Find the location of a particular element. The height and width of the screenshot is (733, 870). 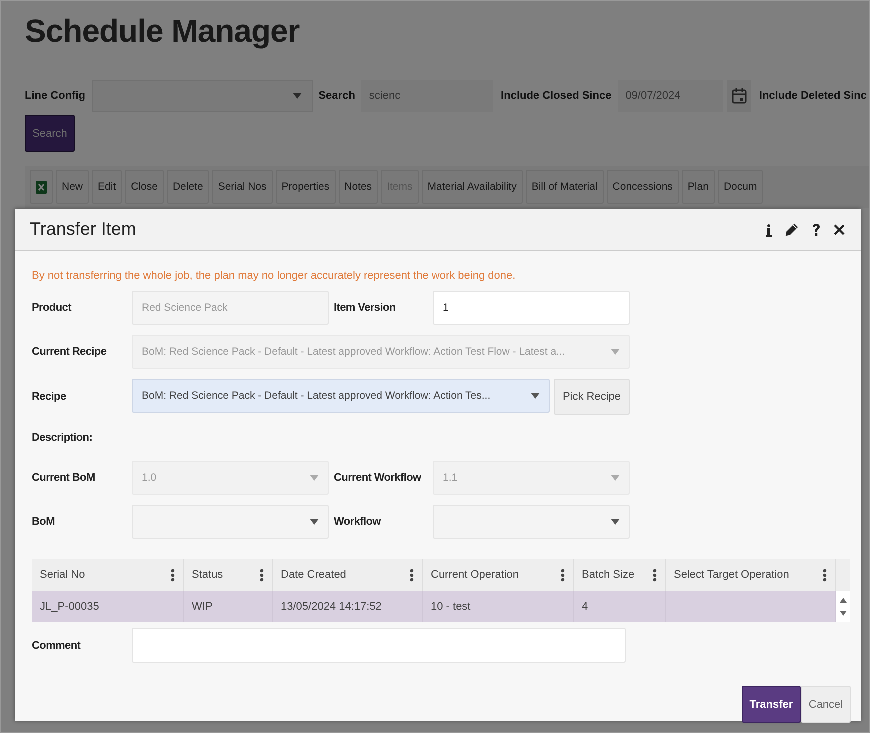

excel-export-button is located at coordinates (41, 187).